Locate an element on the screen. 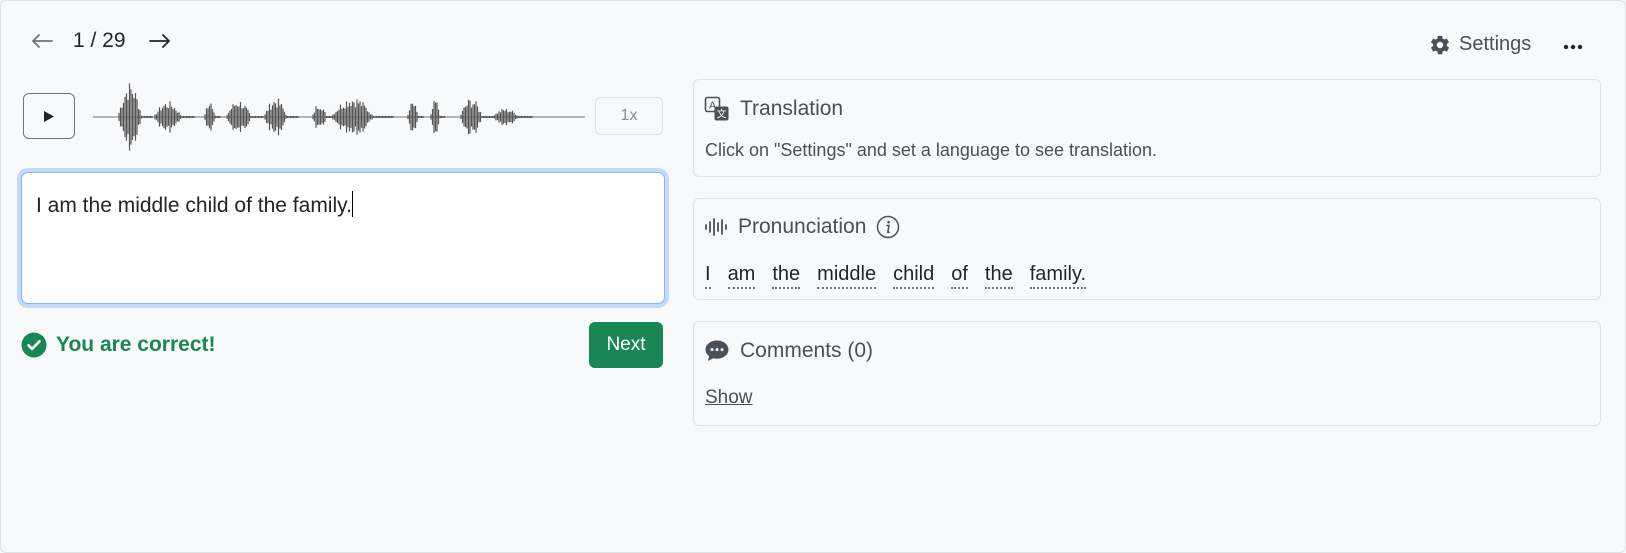 Image resolution: width=1626 pixels, height=553 pixels. translation-title: Translation is located at coordinates (792, 108).